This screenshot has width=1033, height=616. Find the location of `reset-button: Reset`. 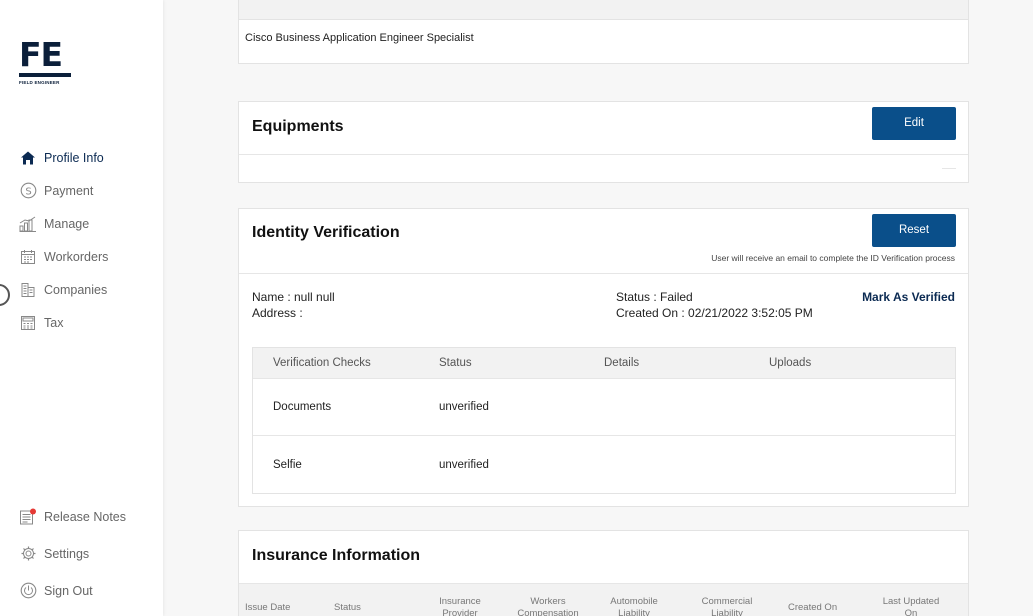

reset-button: Reset is located at coordinates (914, 230).